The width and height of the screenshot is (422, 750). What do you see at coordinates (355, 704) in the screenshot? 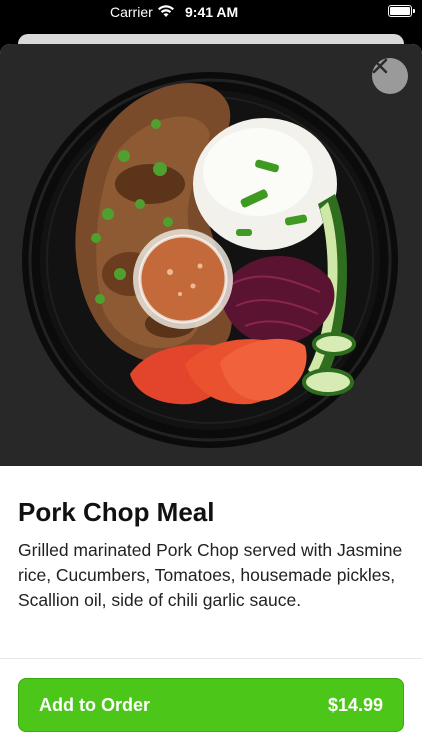
I see `price-label: $14.99` at bounding box center [355, 704].